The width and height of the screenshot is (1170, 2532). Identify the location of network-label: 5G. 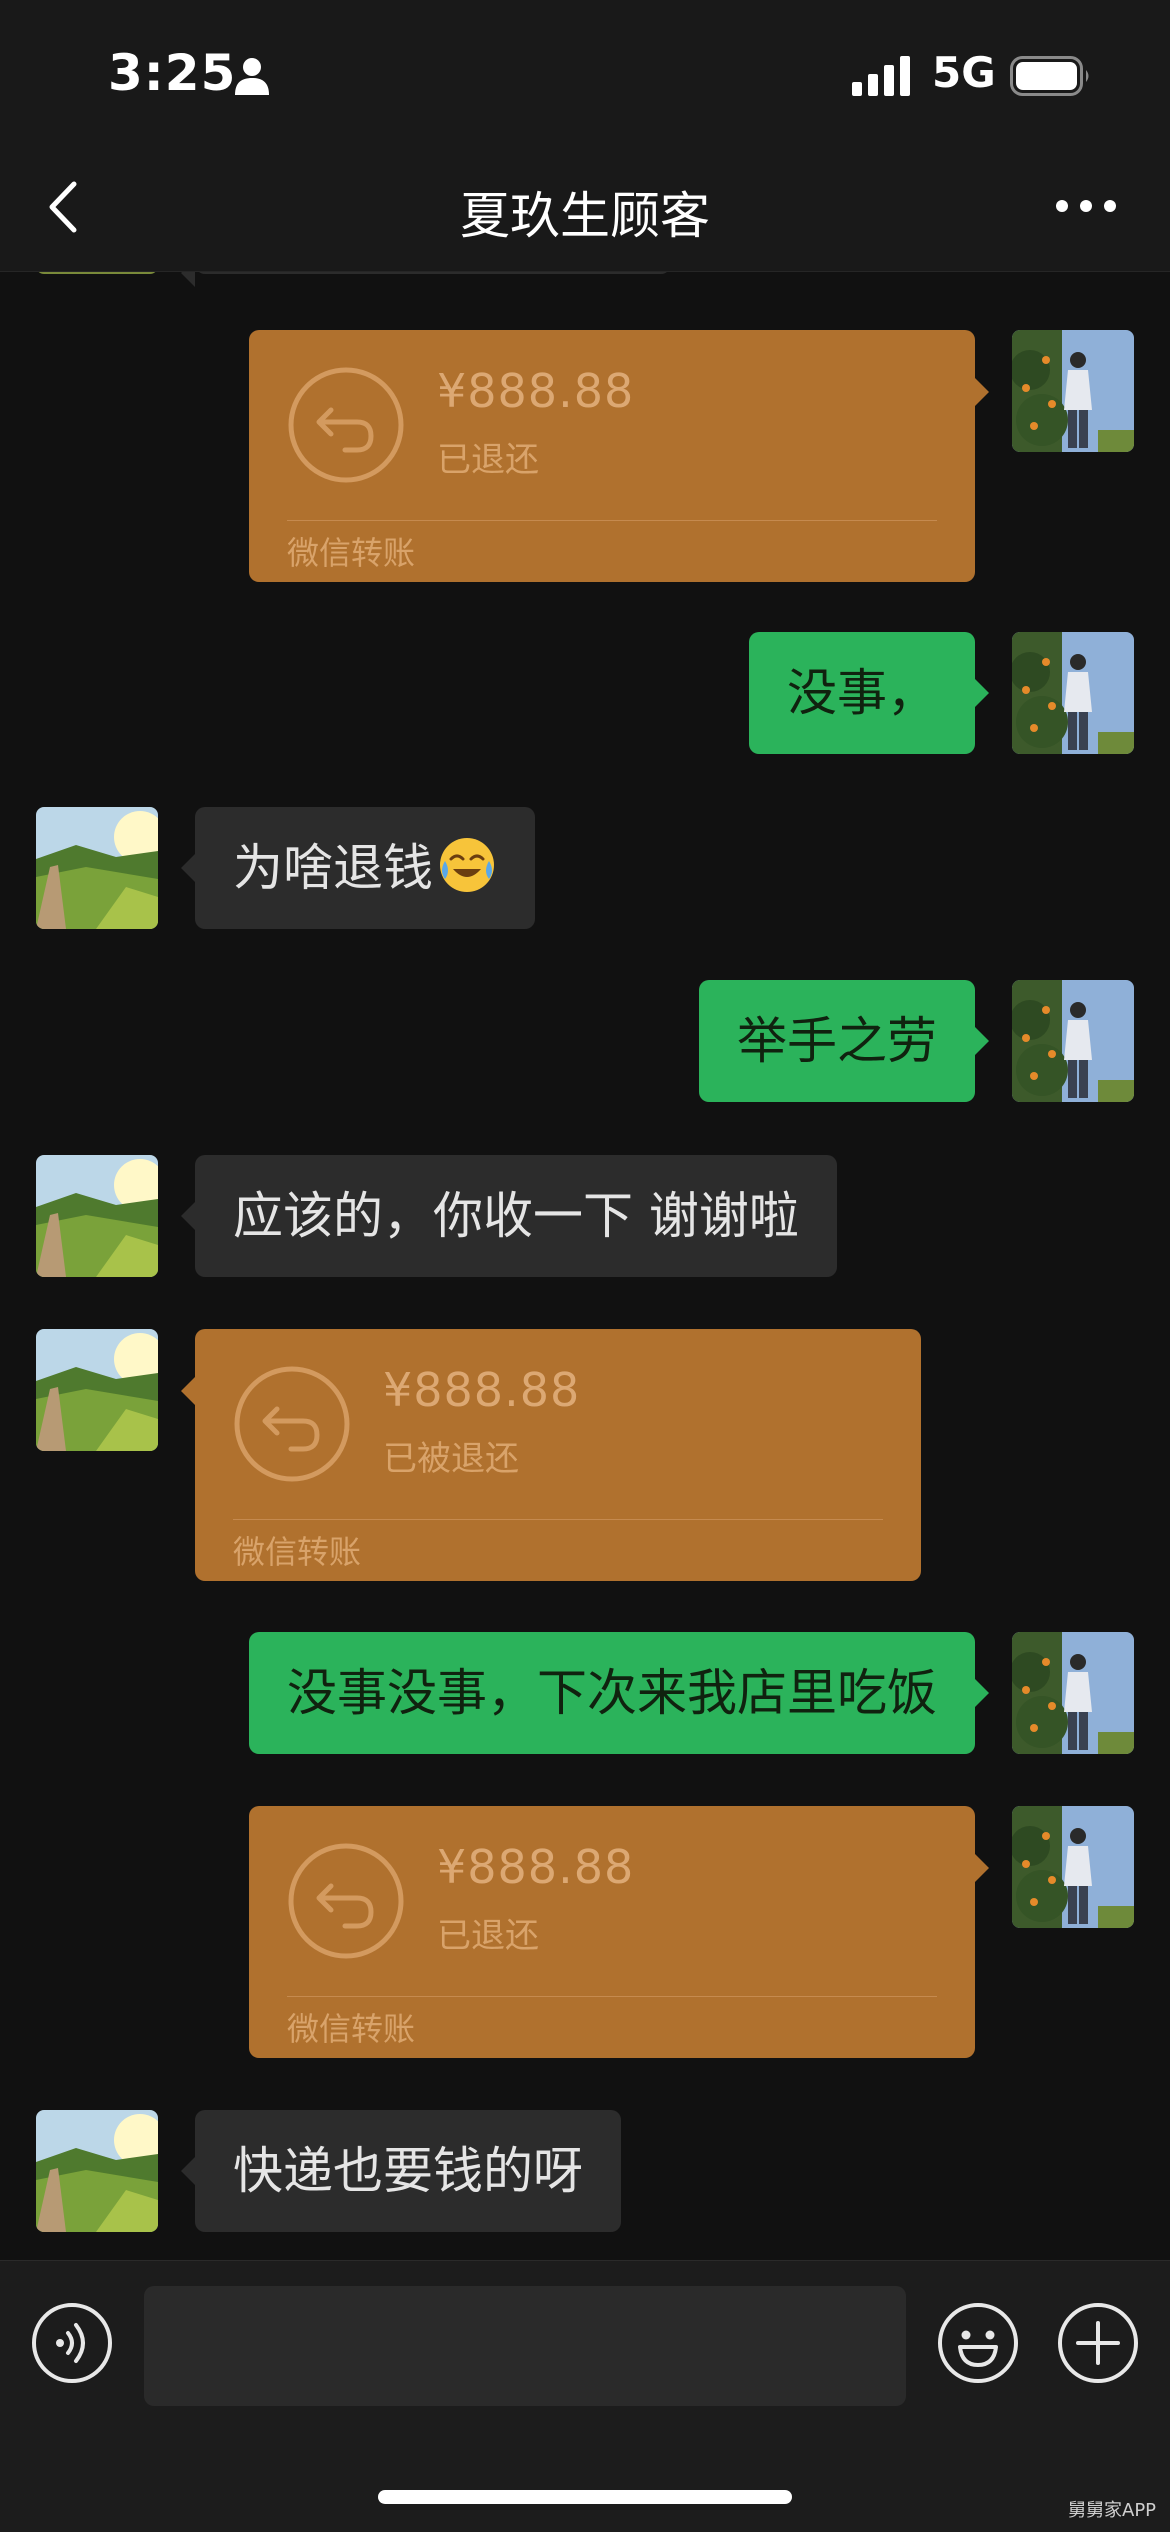
(964, 72).